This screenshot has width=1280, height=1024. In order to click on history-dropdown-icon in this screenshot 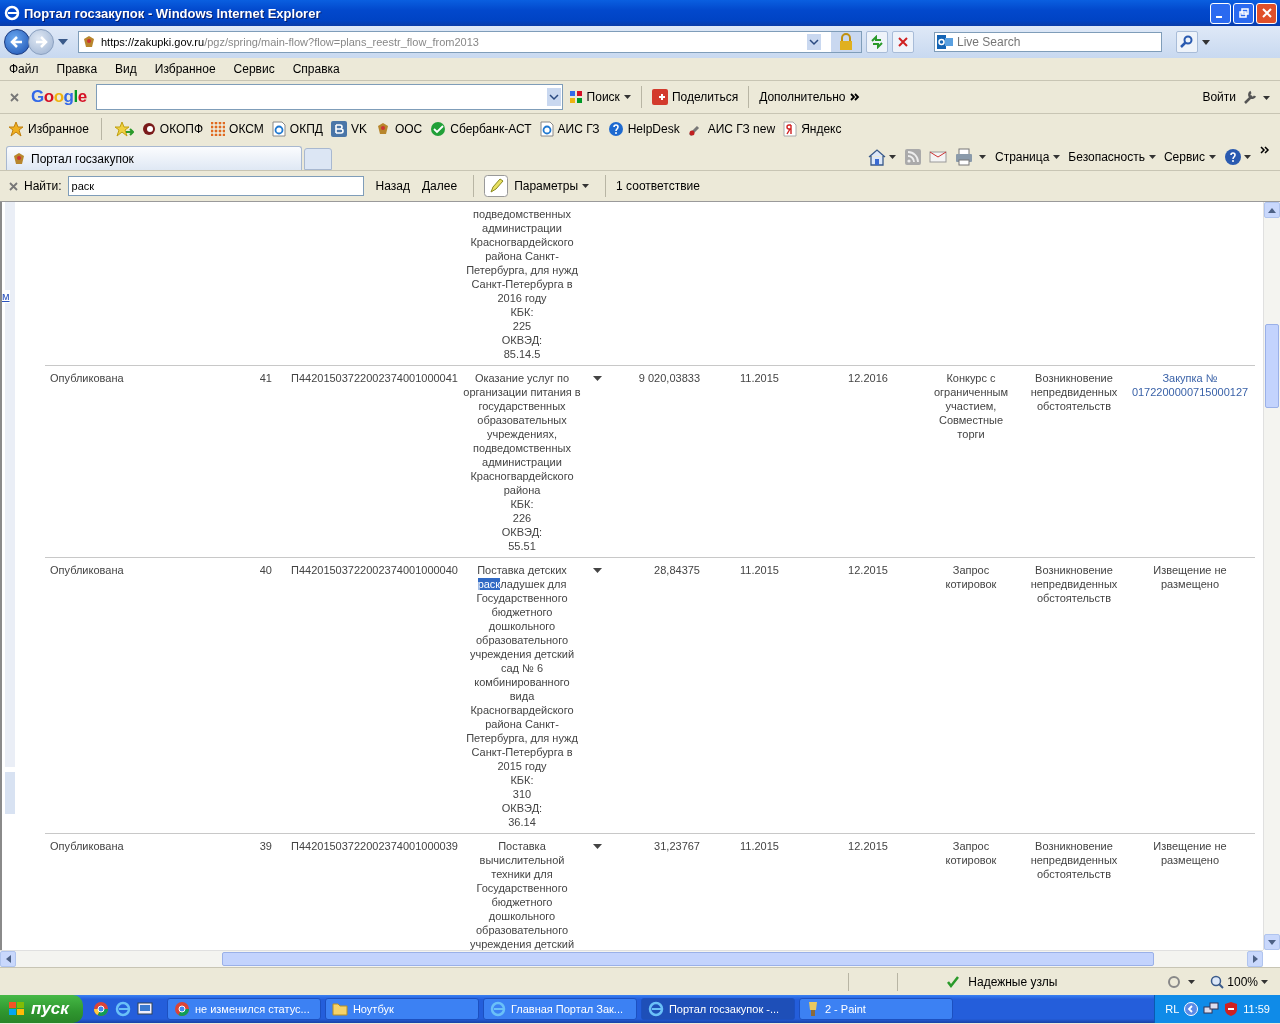, I will do `click(63, 42)`.